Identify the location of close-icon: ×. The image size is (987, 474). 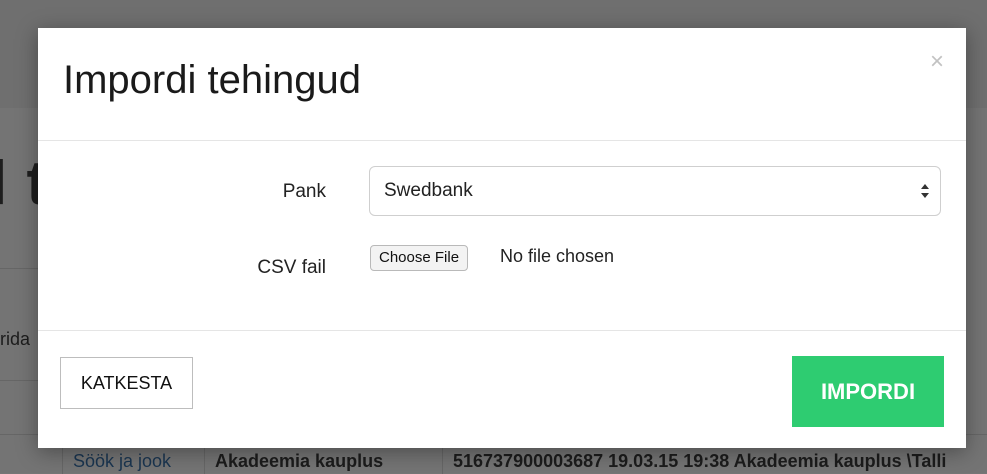
(937, 62).